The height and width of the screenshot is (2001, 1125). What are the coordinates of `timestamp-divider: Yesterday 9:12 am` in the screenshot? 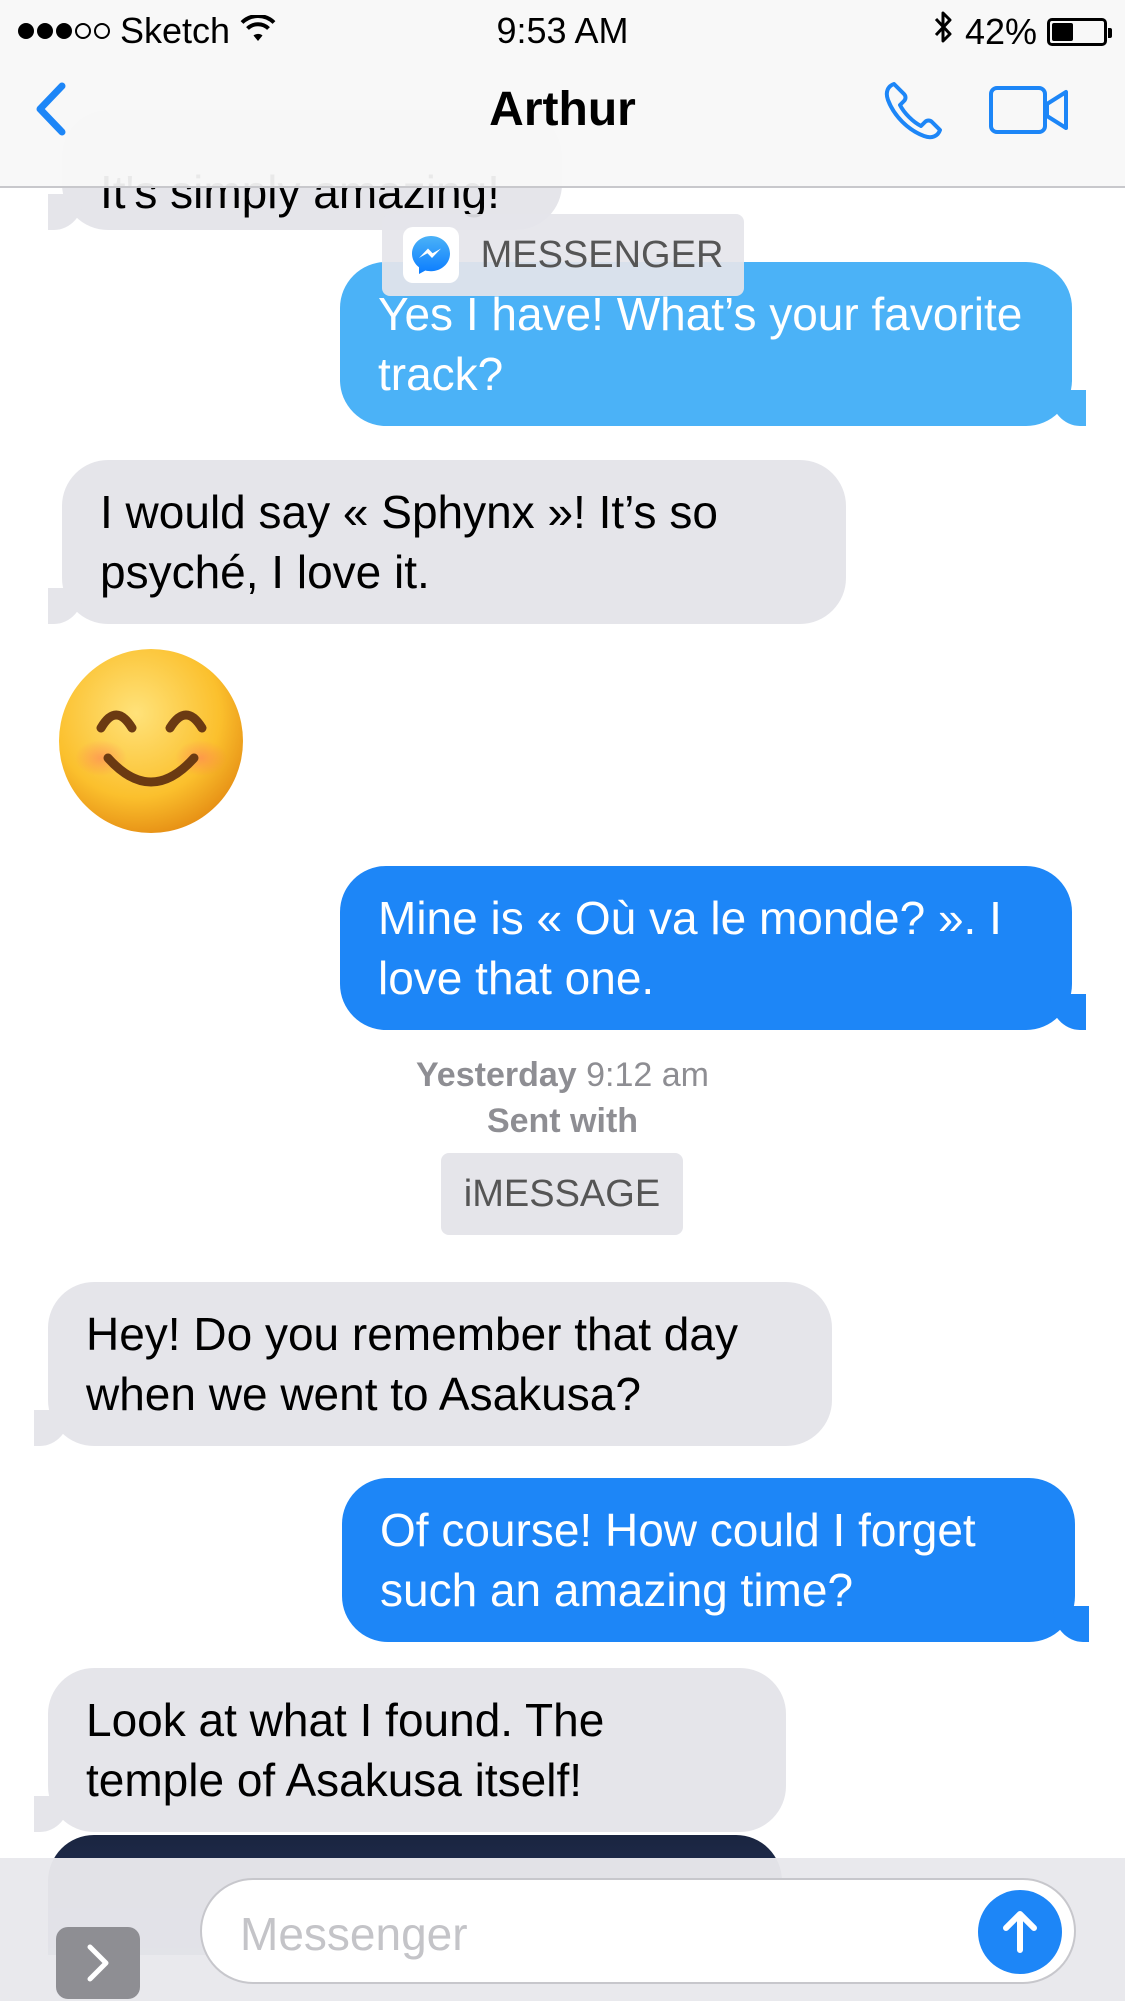 It's located at (562, 1075).